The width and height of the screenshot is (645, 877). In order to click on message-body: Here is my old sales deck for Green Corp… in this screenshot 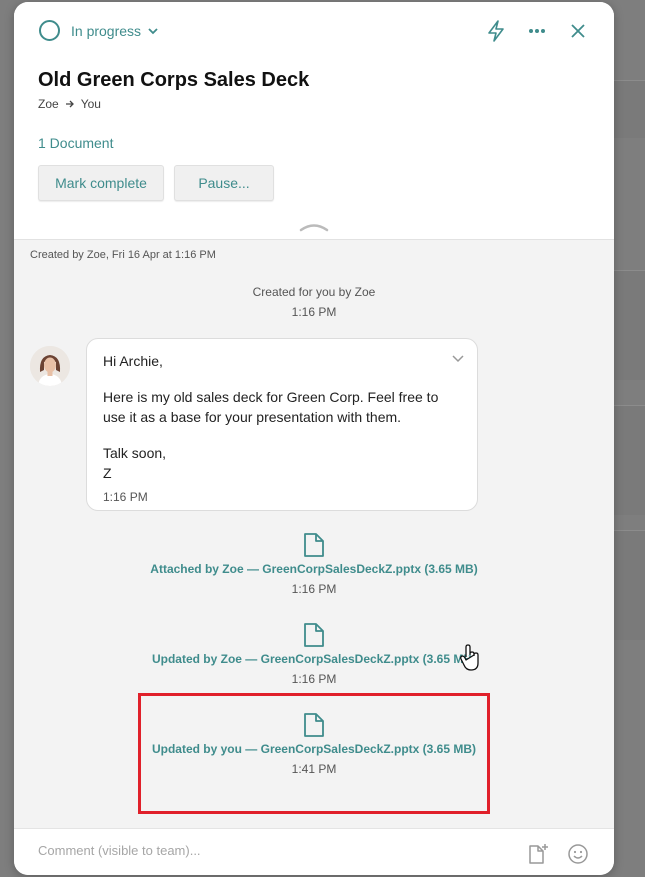, I will do `click(271, 407)`.